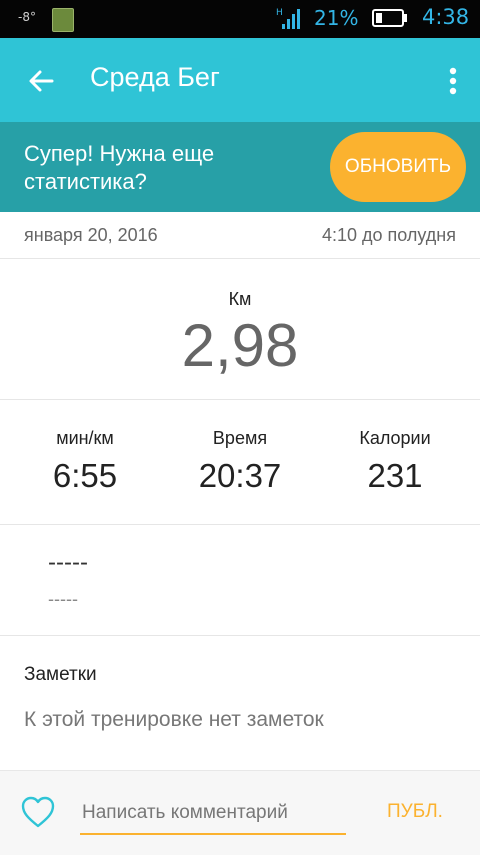  Describe the element at coordinates (240, 167) in the screenshot. I see `upgrade-banner: Супер! Нужна еще статистика? ОБНОВИТЬ` at that location.